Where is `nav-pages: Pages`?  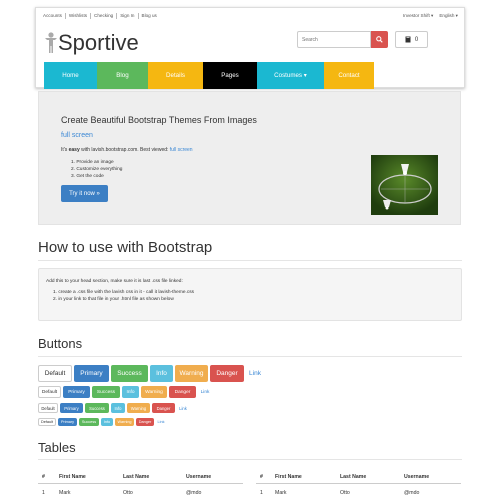 nav-pages: Pages is located at coordinates (230, 75).